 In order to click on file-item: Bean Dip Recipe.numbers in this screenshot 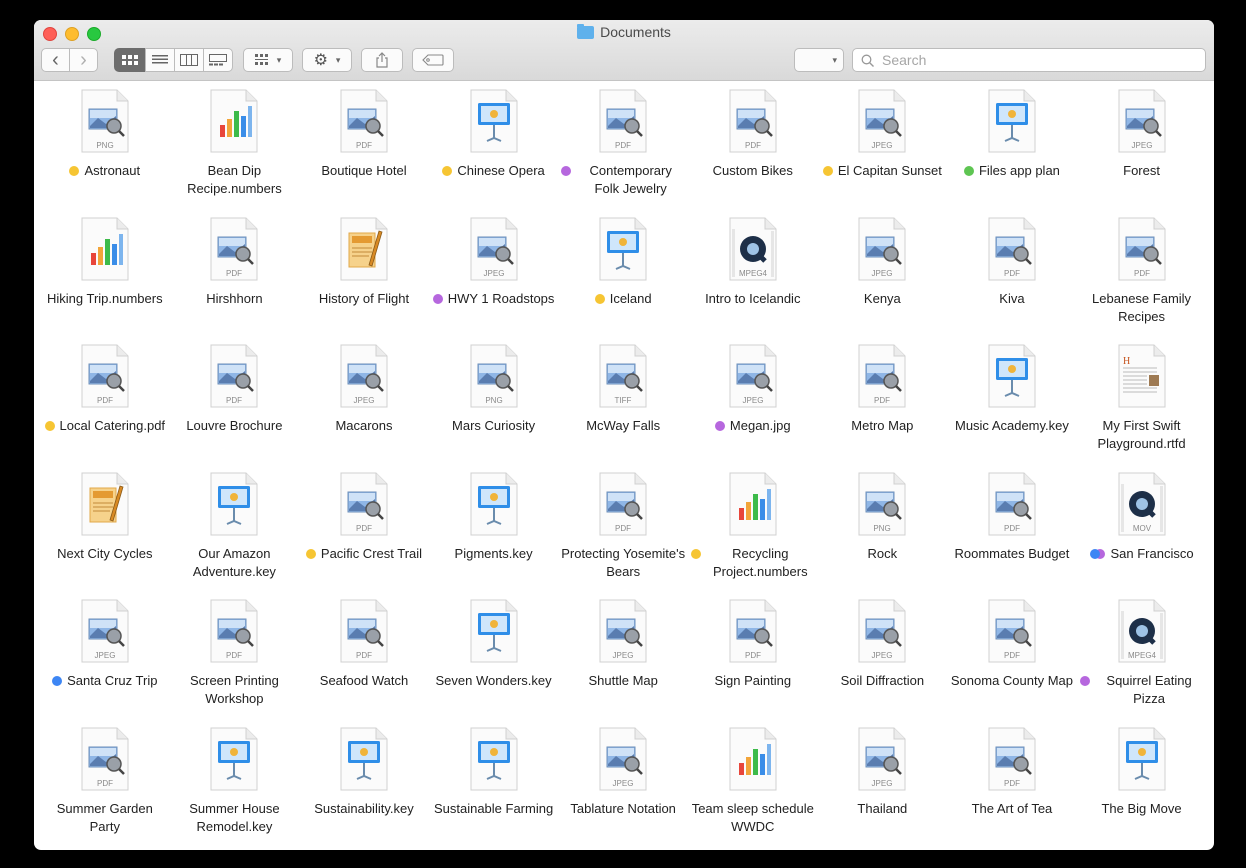, I will do `click(235, 145)`.